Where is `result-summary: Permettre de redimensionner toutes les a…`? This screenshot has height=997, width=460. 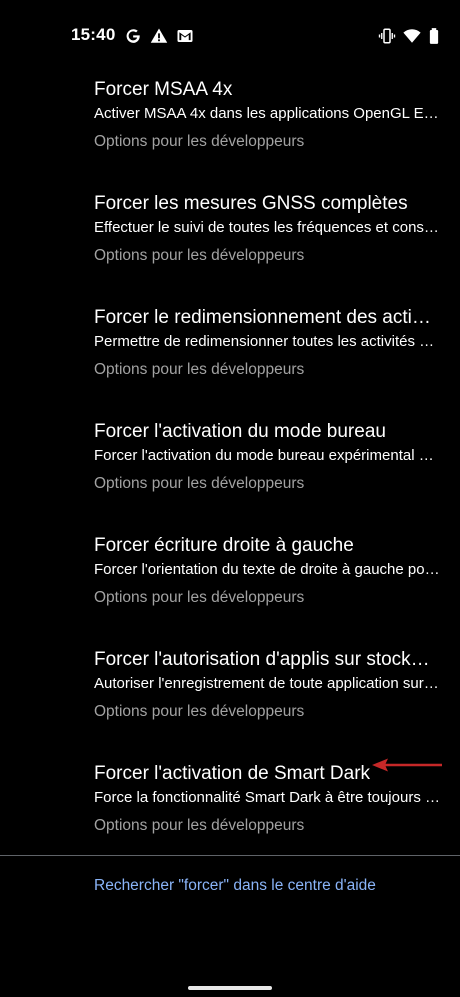 result-summary: Permettre de redimensionner toutes les a… is located at coordinates (267, 341).